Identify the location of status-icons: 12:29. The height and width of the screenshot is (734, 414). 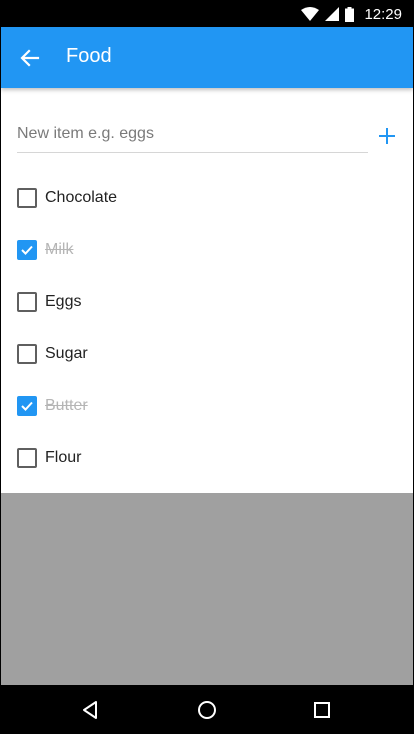
(351, 14).